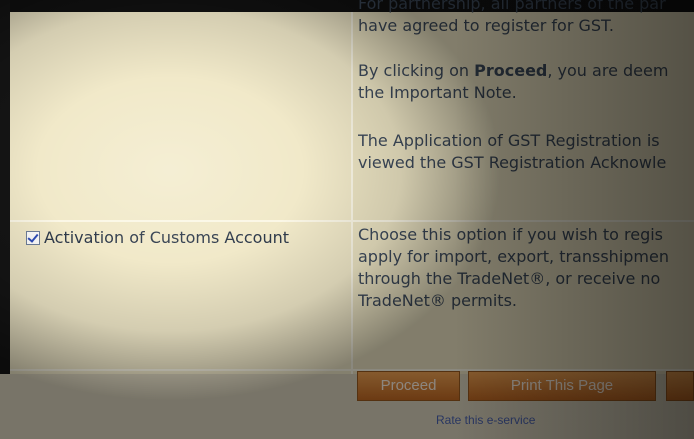 Image resolution: width=694 pixels, height=439 pixels. I want to click on customs-account-label: Activation of Customs Account, so click(167, 237).